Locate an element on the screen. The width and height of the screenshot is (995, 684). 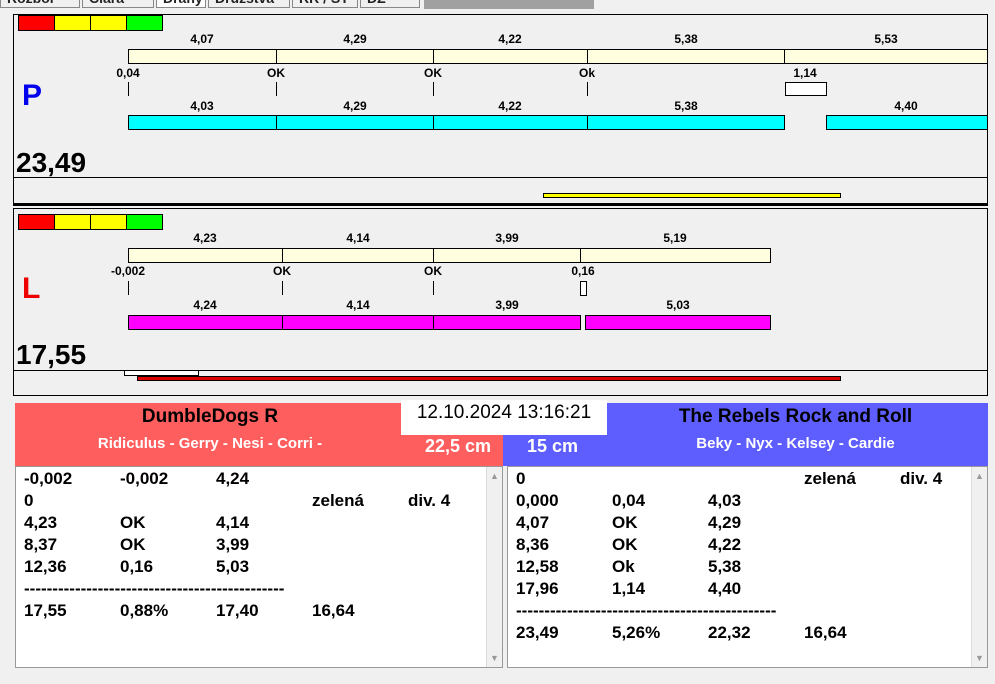
indicator-red is located at coordinates (36, 222).